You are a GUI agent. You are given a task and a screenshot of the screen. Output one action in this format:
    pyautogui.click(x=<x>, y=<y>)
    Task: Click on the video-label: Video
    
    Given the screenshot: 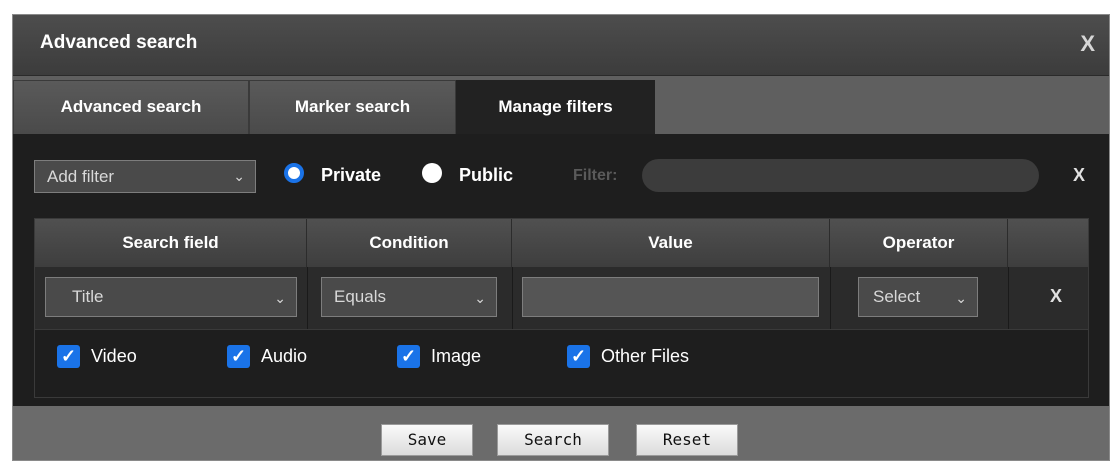 What is the action you would take?
    pyautogui.click(x=114, y=356)
    